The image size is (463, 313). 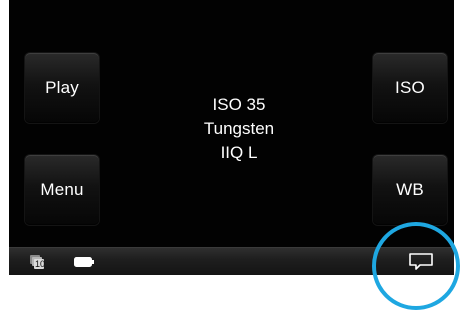 I want to click on iso-button-label: ISO, so click(x=410, y=87).